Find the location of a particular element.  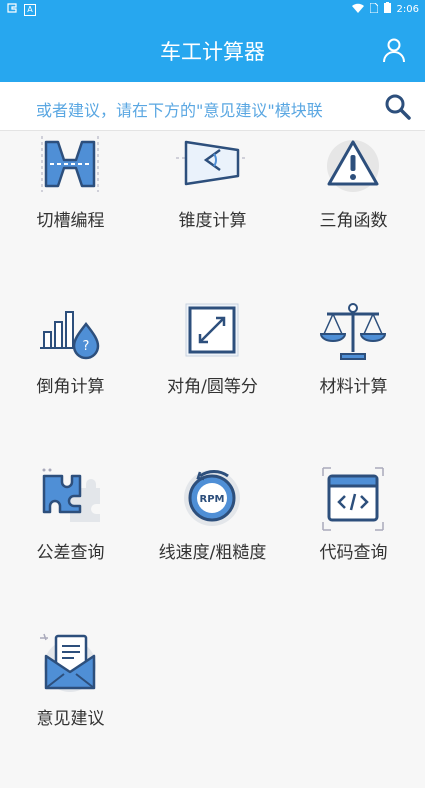

notice-marquee: 或者建议，请在下方的"意见建议"模块联 is located at coordinates (179, 110).